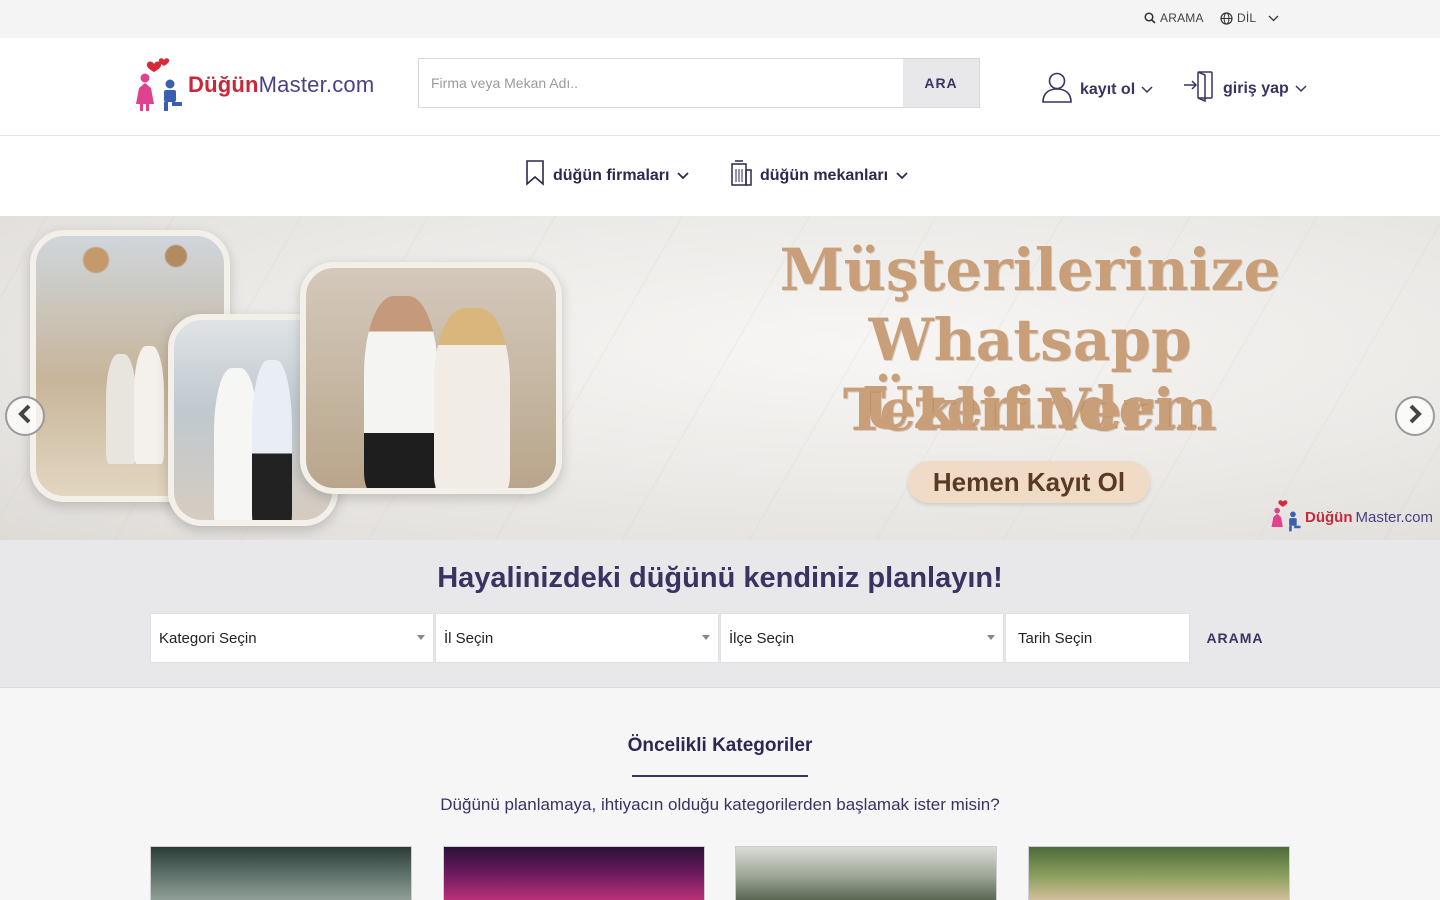 The width and height of the screenshot is (1440, 900). What do you see at coordinates (577, 638) in the screenshot?
I see `province-select: İl Seçin` at bounding box center [577, 638].